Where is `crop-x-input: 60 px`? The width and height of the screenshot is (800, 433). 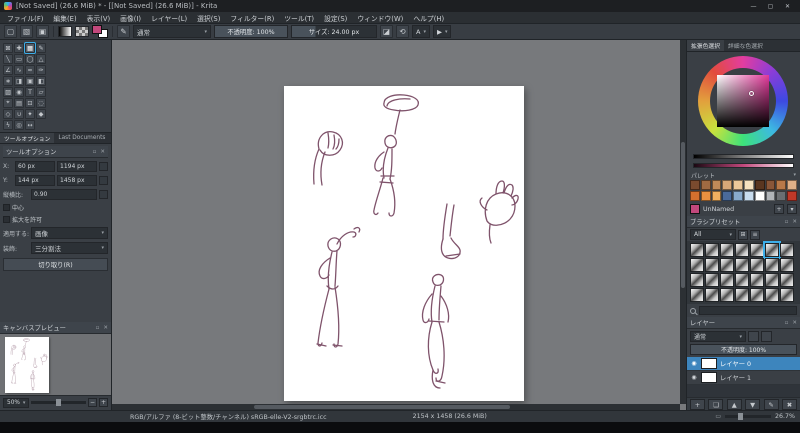 crop-x-input: 60 px is located at coordinates (35, 166).